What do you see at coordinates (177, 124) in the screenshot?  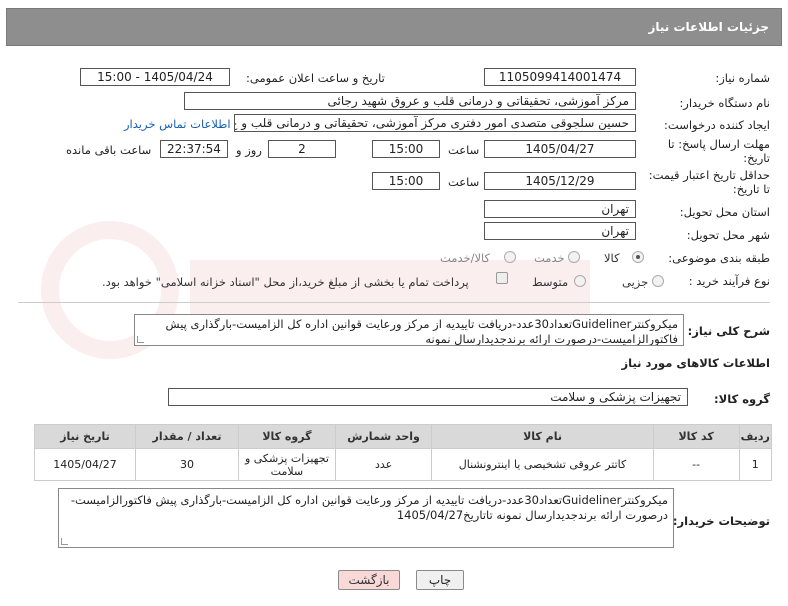 I see `buyer-contact-link: اطلاعات تماس خریدار` at bounding box center [177, 124].